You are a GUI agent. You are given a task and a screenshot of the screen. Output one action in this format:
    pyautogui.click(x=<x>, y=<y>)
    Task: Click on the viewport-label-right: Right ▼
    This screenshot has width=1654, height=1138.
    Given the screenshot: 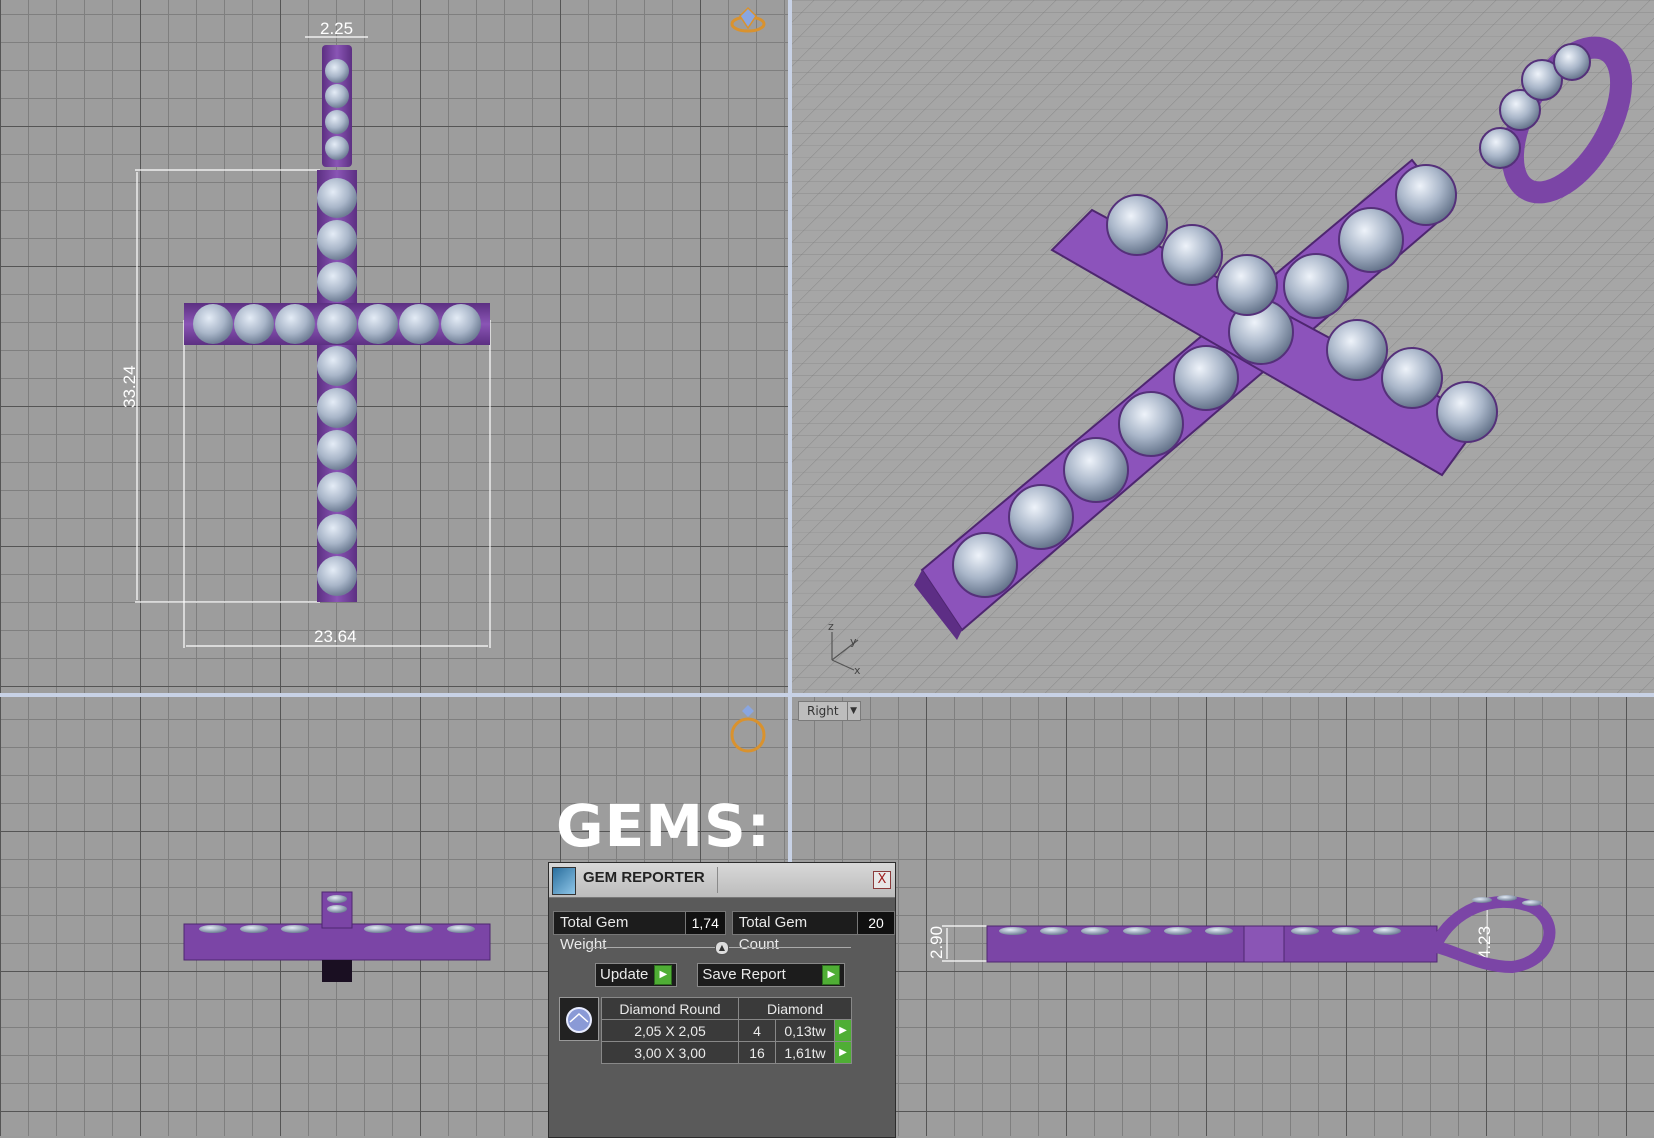 What is the action you would take?
    pyautogui.click(x=829, y=711)
    